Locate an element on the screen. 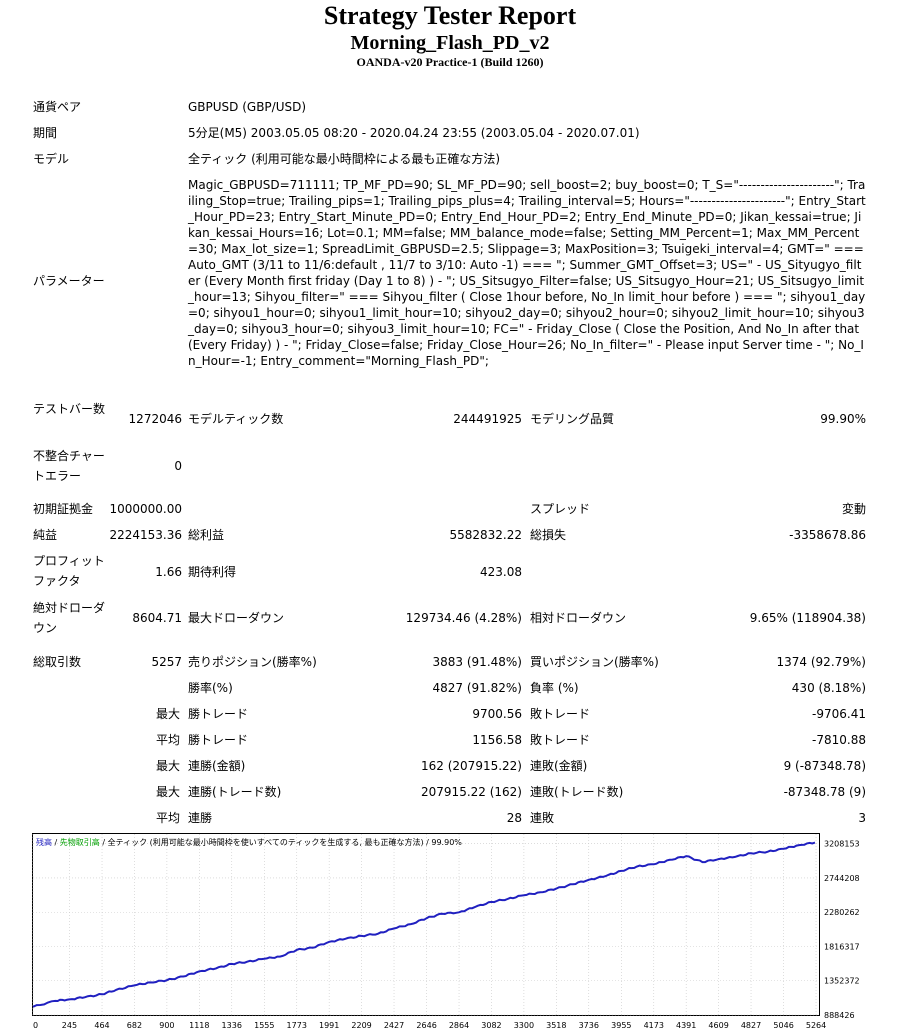  avg-cons-win-label: 連勝 is located at coordinates (200, 818).